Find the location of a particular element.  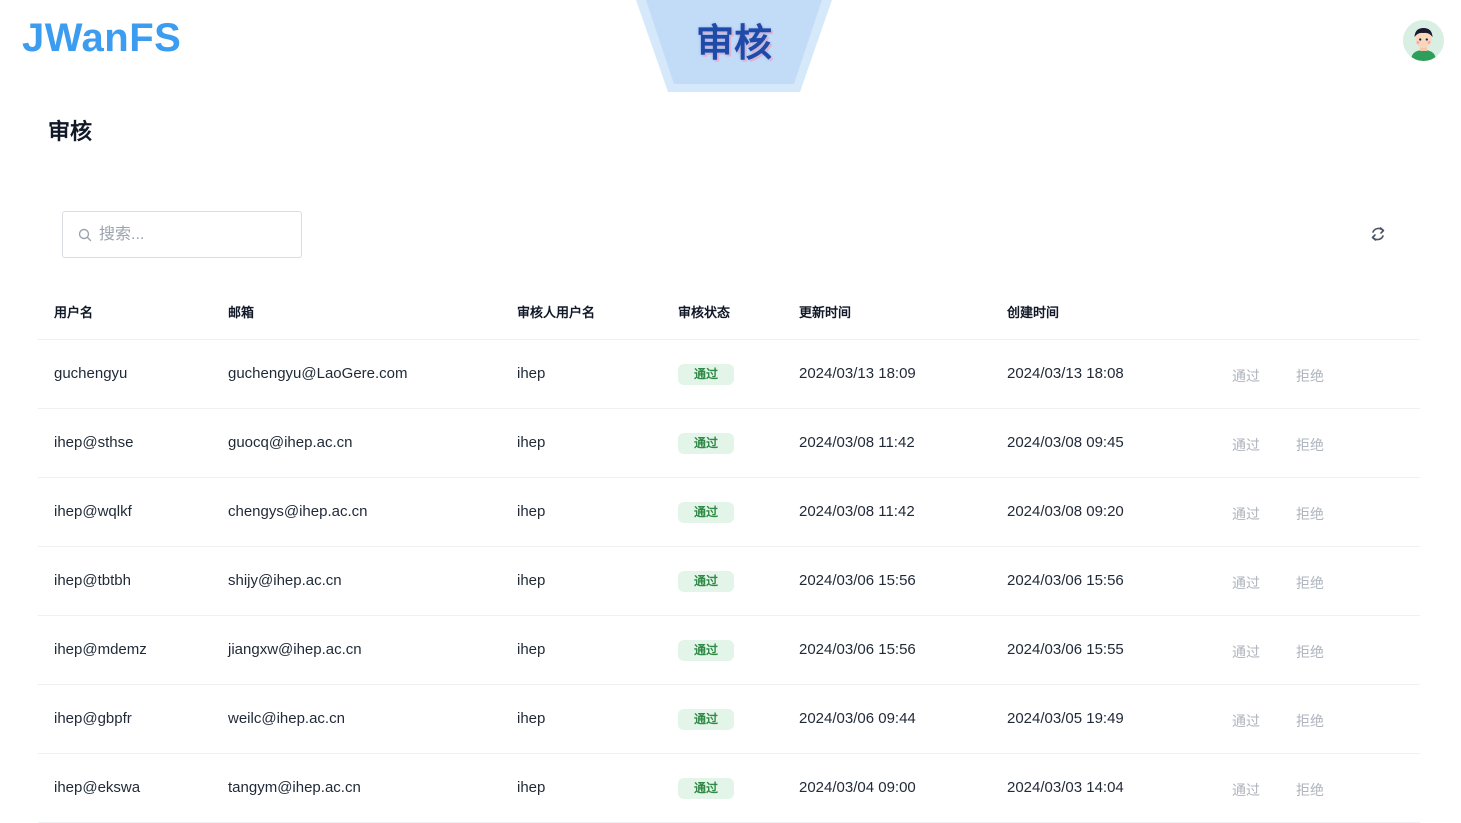

table-header: 用户名 邮箱 审核人用户名 审核状态 更新时间 创建时间 is located at coordinates (729, 310).